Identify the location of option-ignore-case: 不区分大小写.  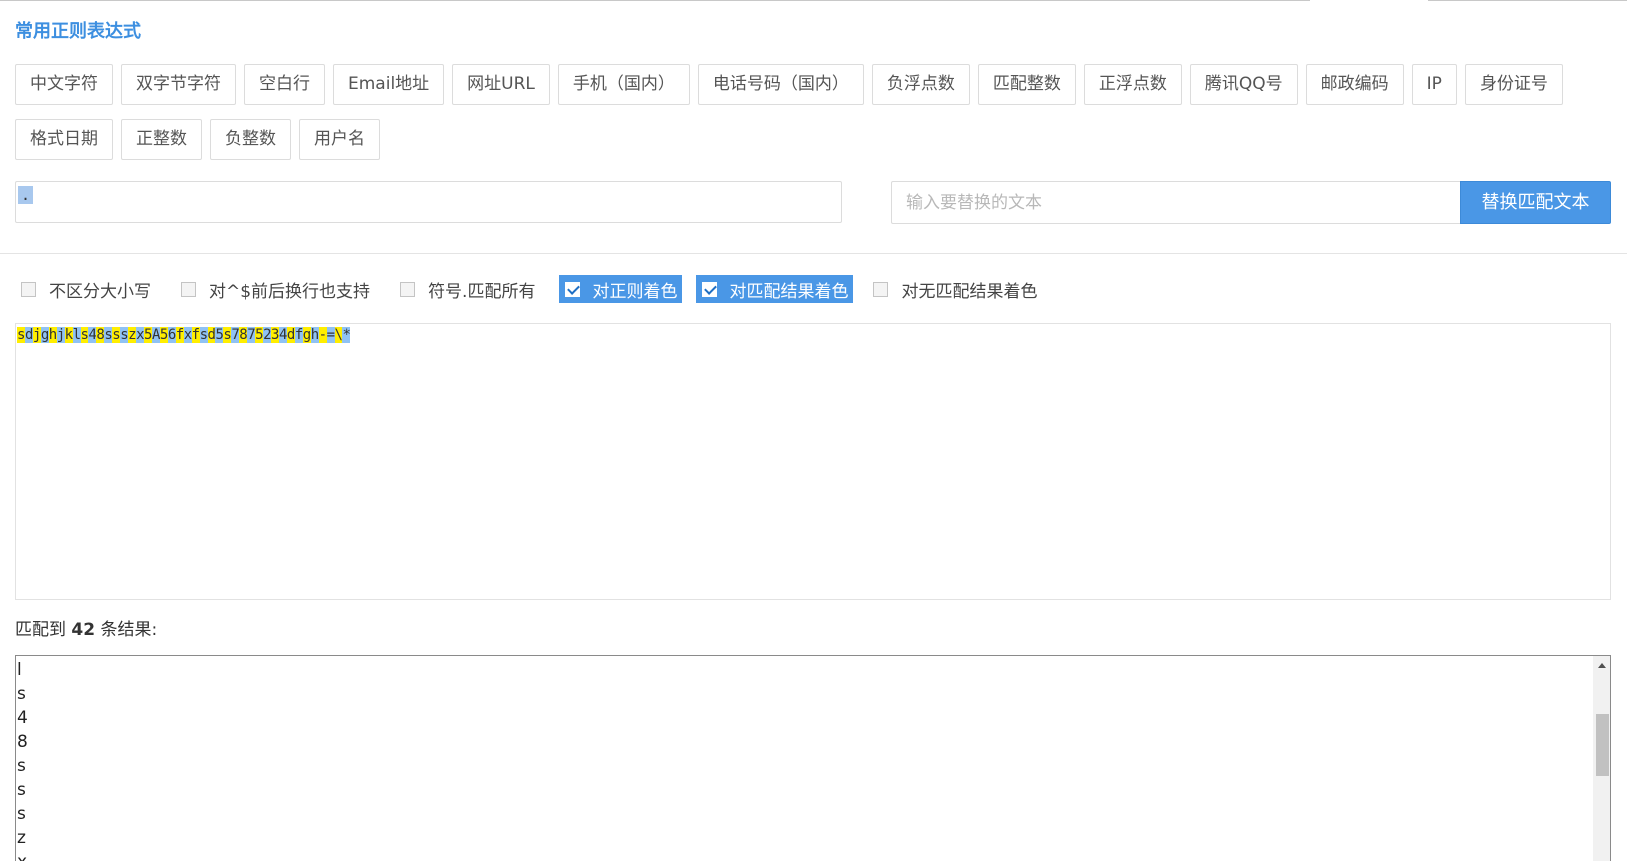
(85, 289).